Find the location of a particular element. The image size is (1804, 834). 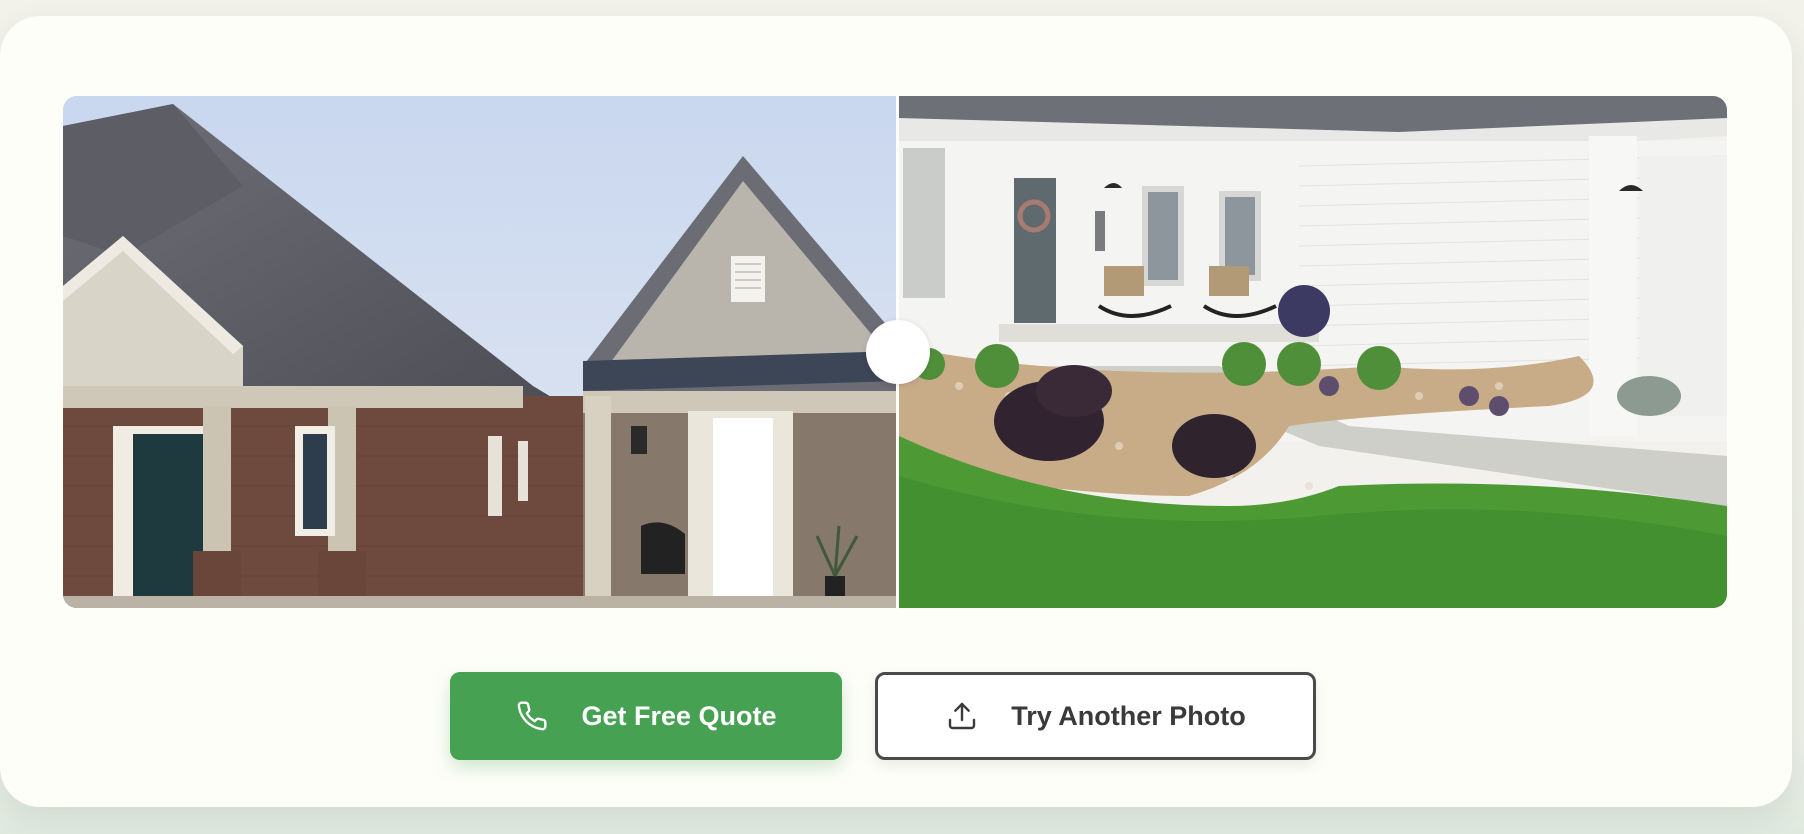

try-another-photo-label: Try Another Photo is located at coordinates (1128, 715).